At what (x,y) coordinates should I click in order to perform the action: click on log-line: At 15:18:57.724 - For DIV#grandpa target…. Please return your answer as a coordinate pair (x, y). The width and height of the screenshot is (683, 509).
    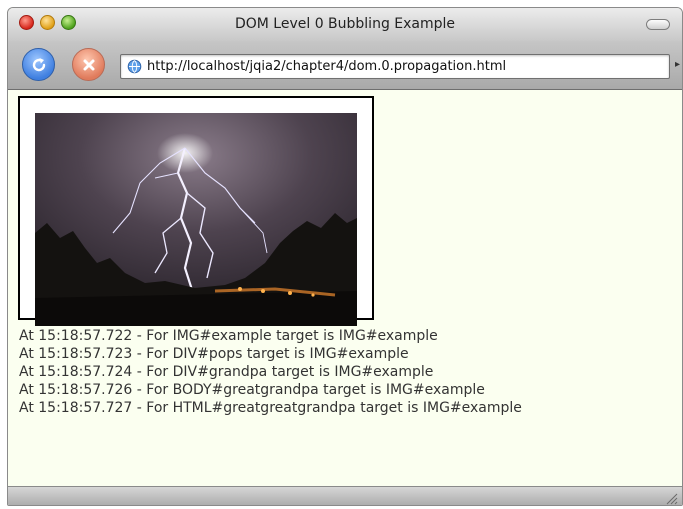
    Looking at the image, I should click on (226, 372).